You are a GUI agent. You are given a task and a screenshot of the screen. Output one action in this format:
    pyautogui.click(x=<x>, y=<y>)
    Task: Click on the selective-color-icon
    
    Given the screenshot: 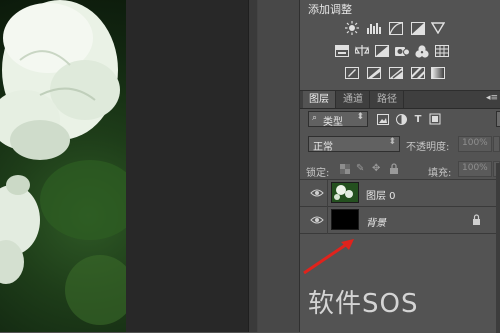 What is the action you would take?
    pyautogui.click(x=418, y=73)
    